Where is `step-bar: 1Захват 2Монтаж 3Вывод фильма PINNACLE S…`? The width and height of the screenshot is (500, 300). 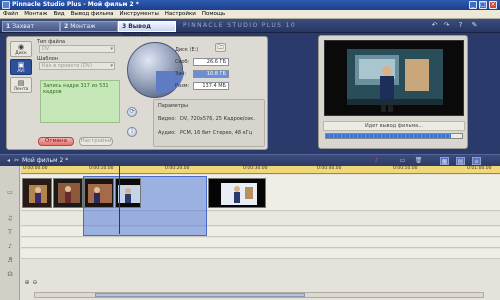 step-bar: 1Захват 2Монтаж 3Вывод фильма PINNACLE S… is located at coordinates (250, 29).